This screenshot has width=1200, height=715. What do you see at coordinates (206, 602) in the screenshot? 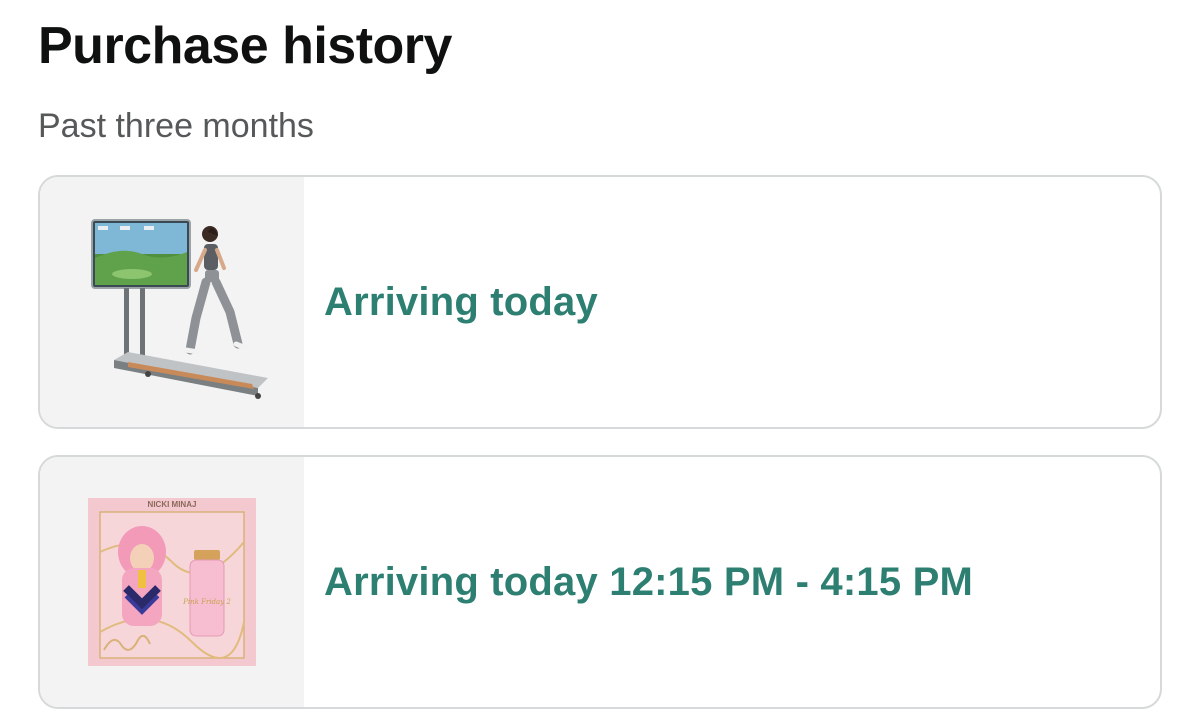
I see `product-name-text: Pink Friday 2` at bounding box center [206, 602].